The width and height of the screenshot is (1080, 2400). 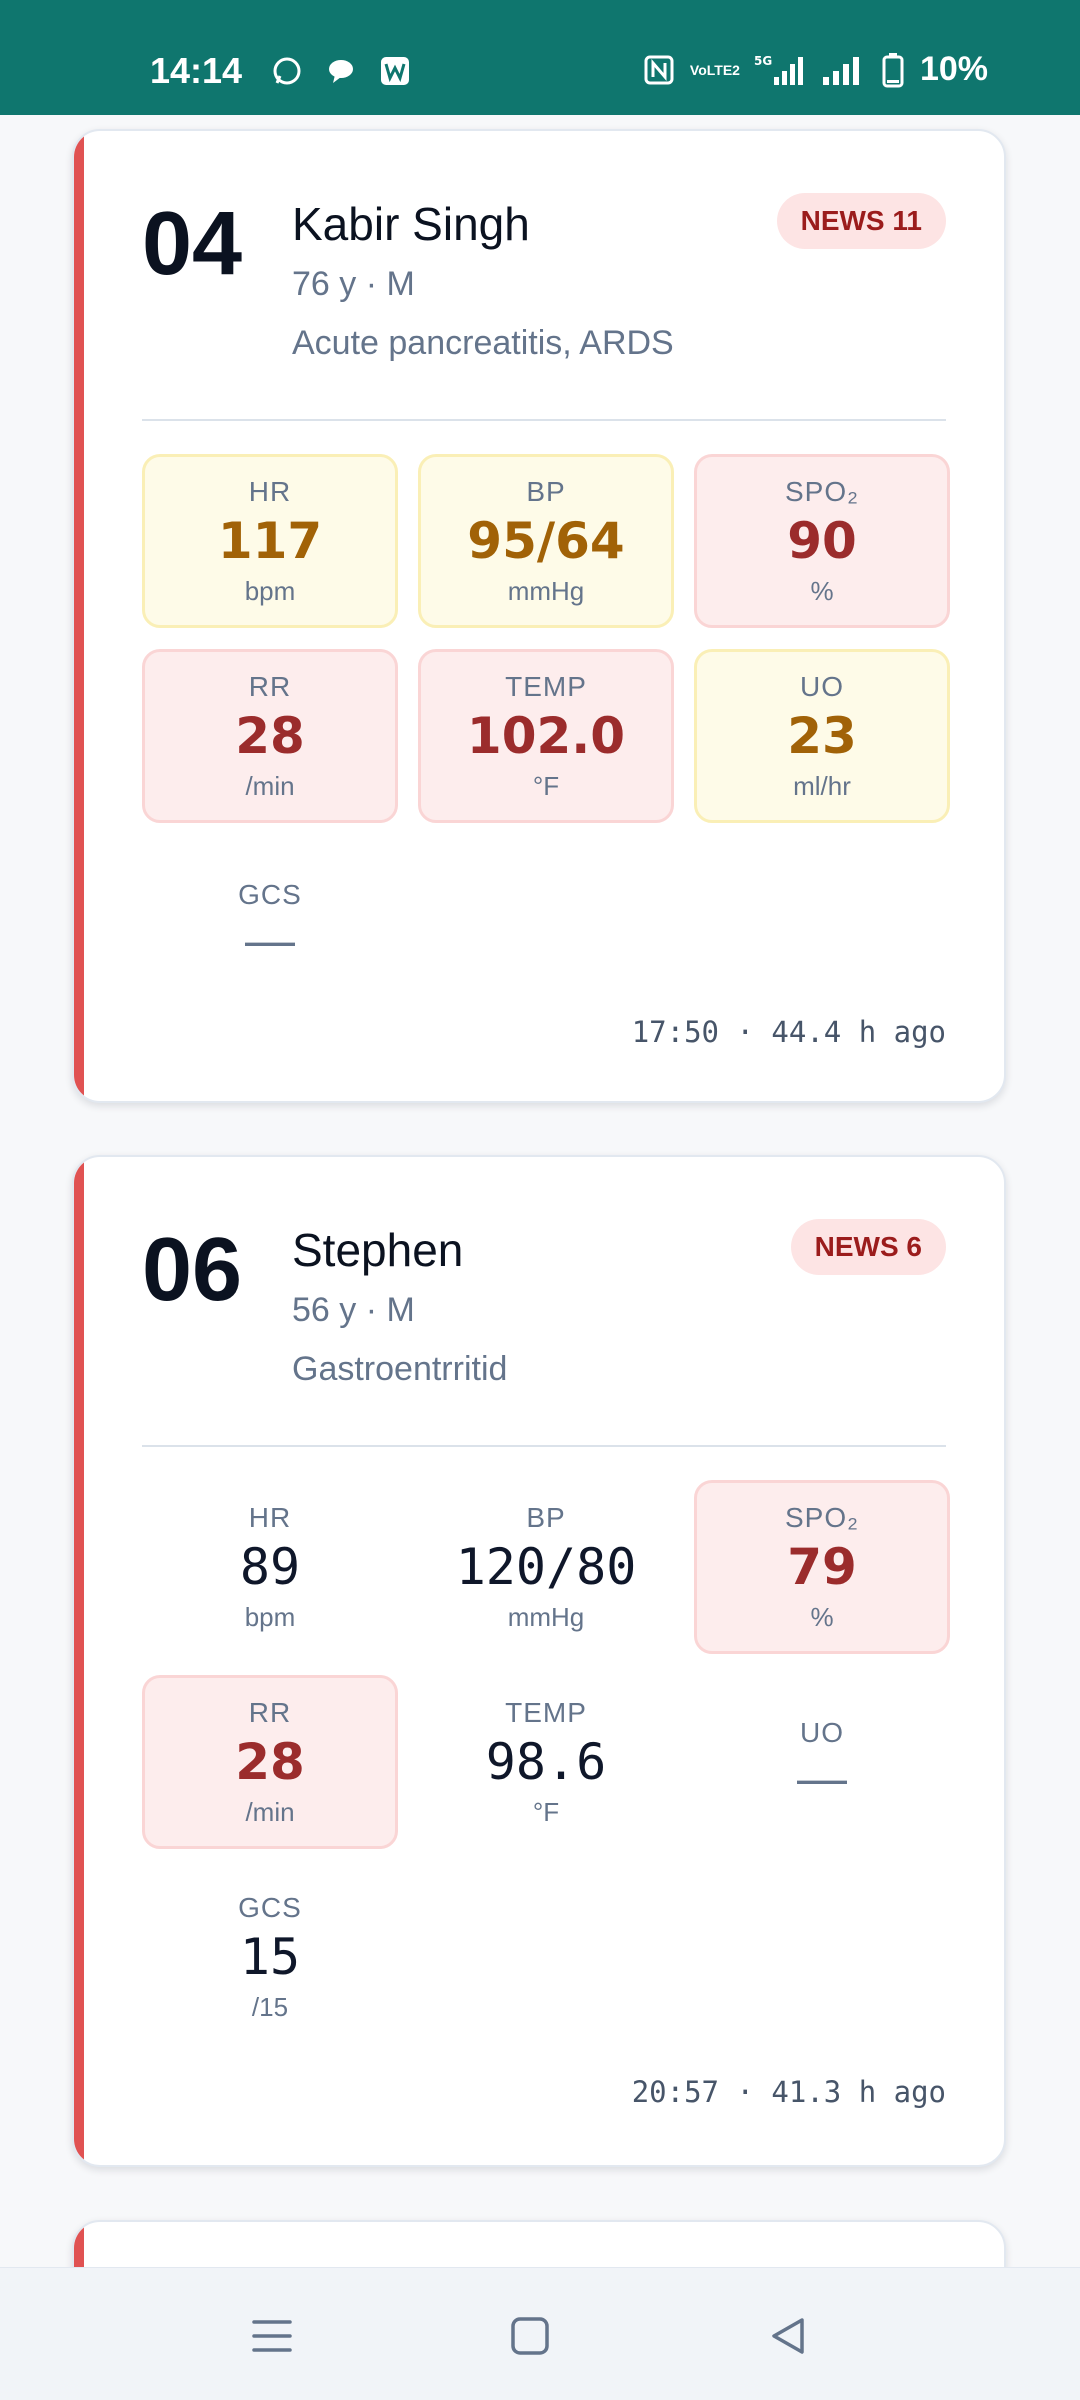 I want to click on volte-icon: VoLTE2, so click(x=714, y=69).